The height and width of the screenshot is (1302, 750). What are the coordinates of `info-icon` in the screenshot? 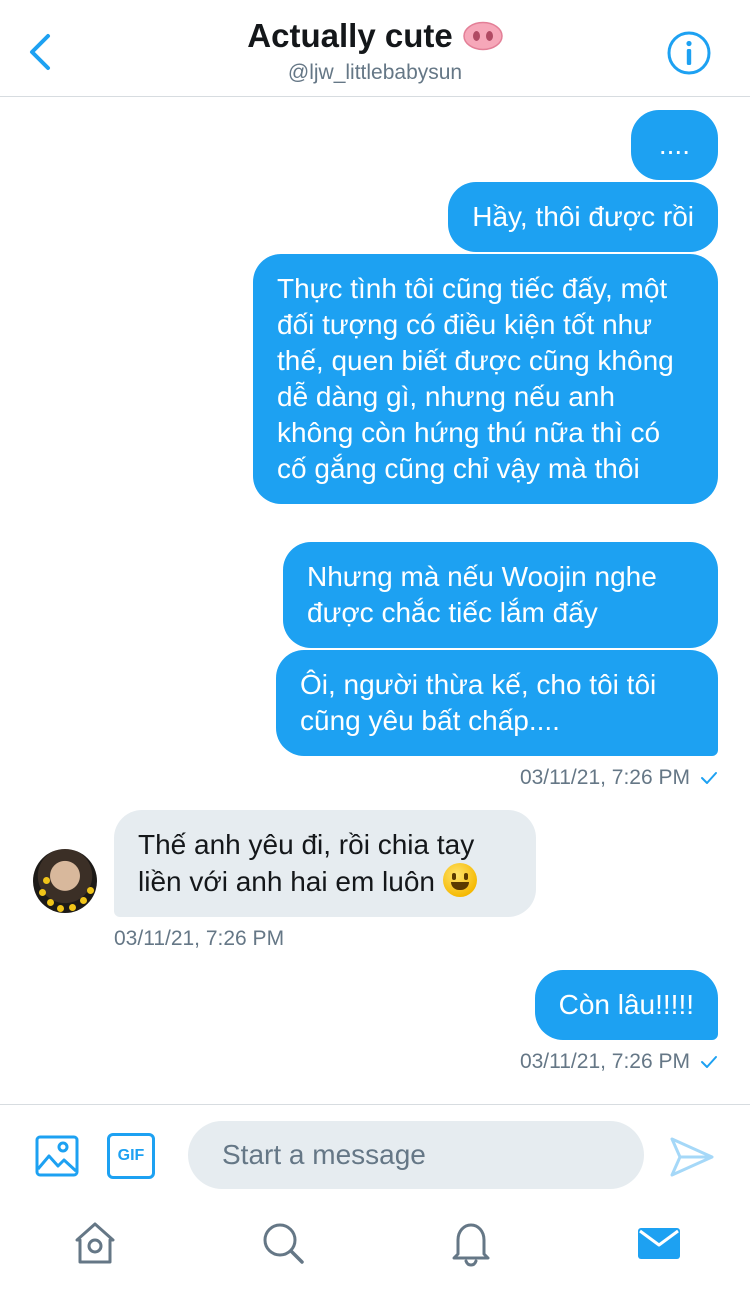 It's located at (689, 53).